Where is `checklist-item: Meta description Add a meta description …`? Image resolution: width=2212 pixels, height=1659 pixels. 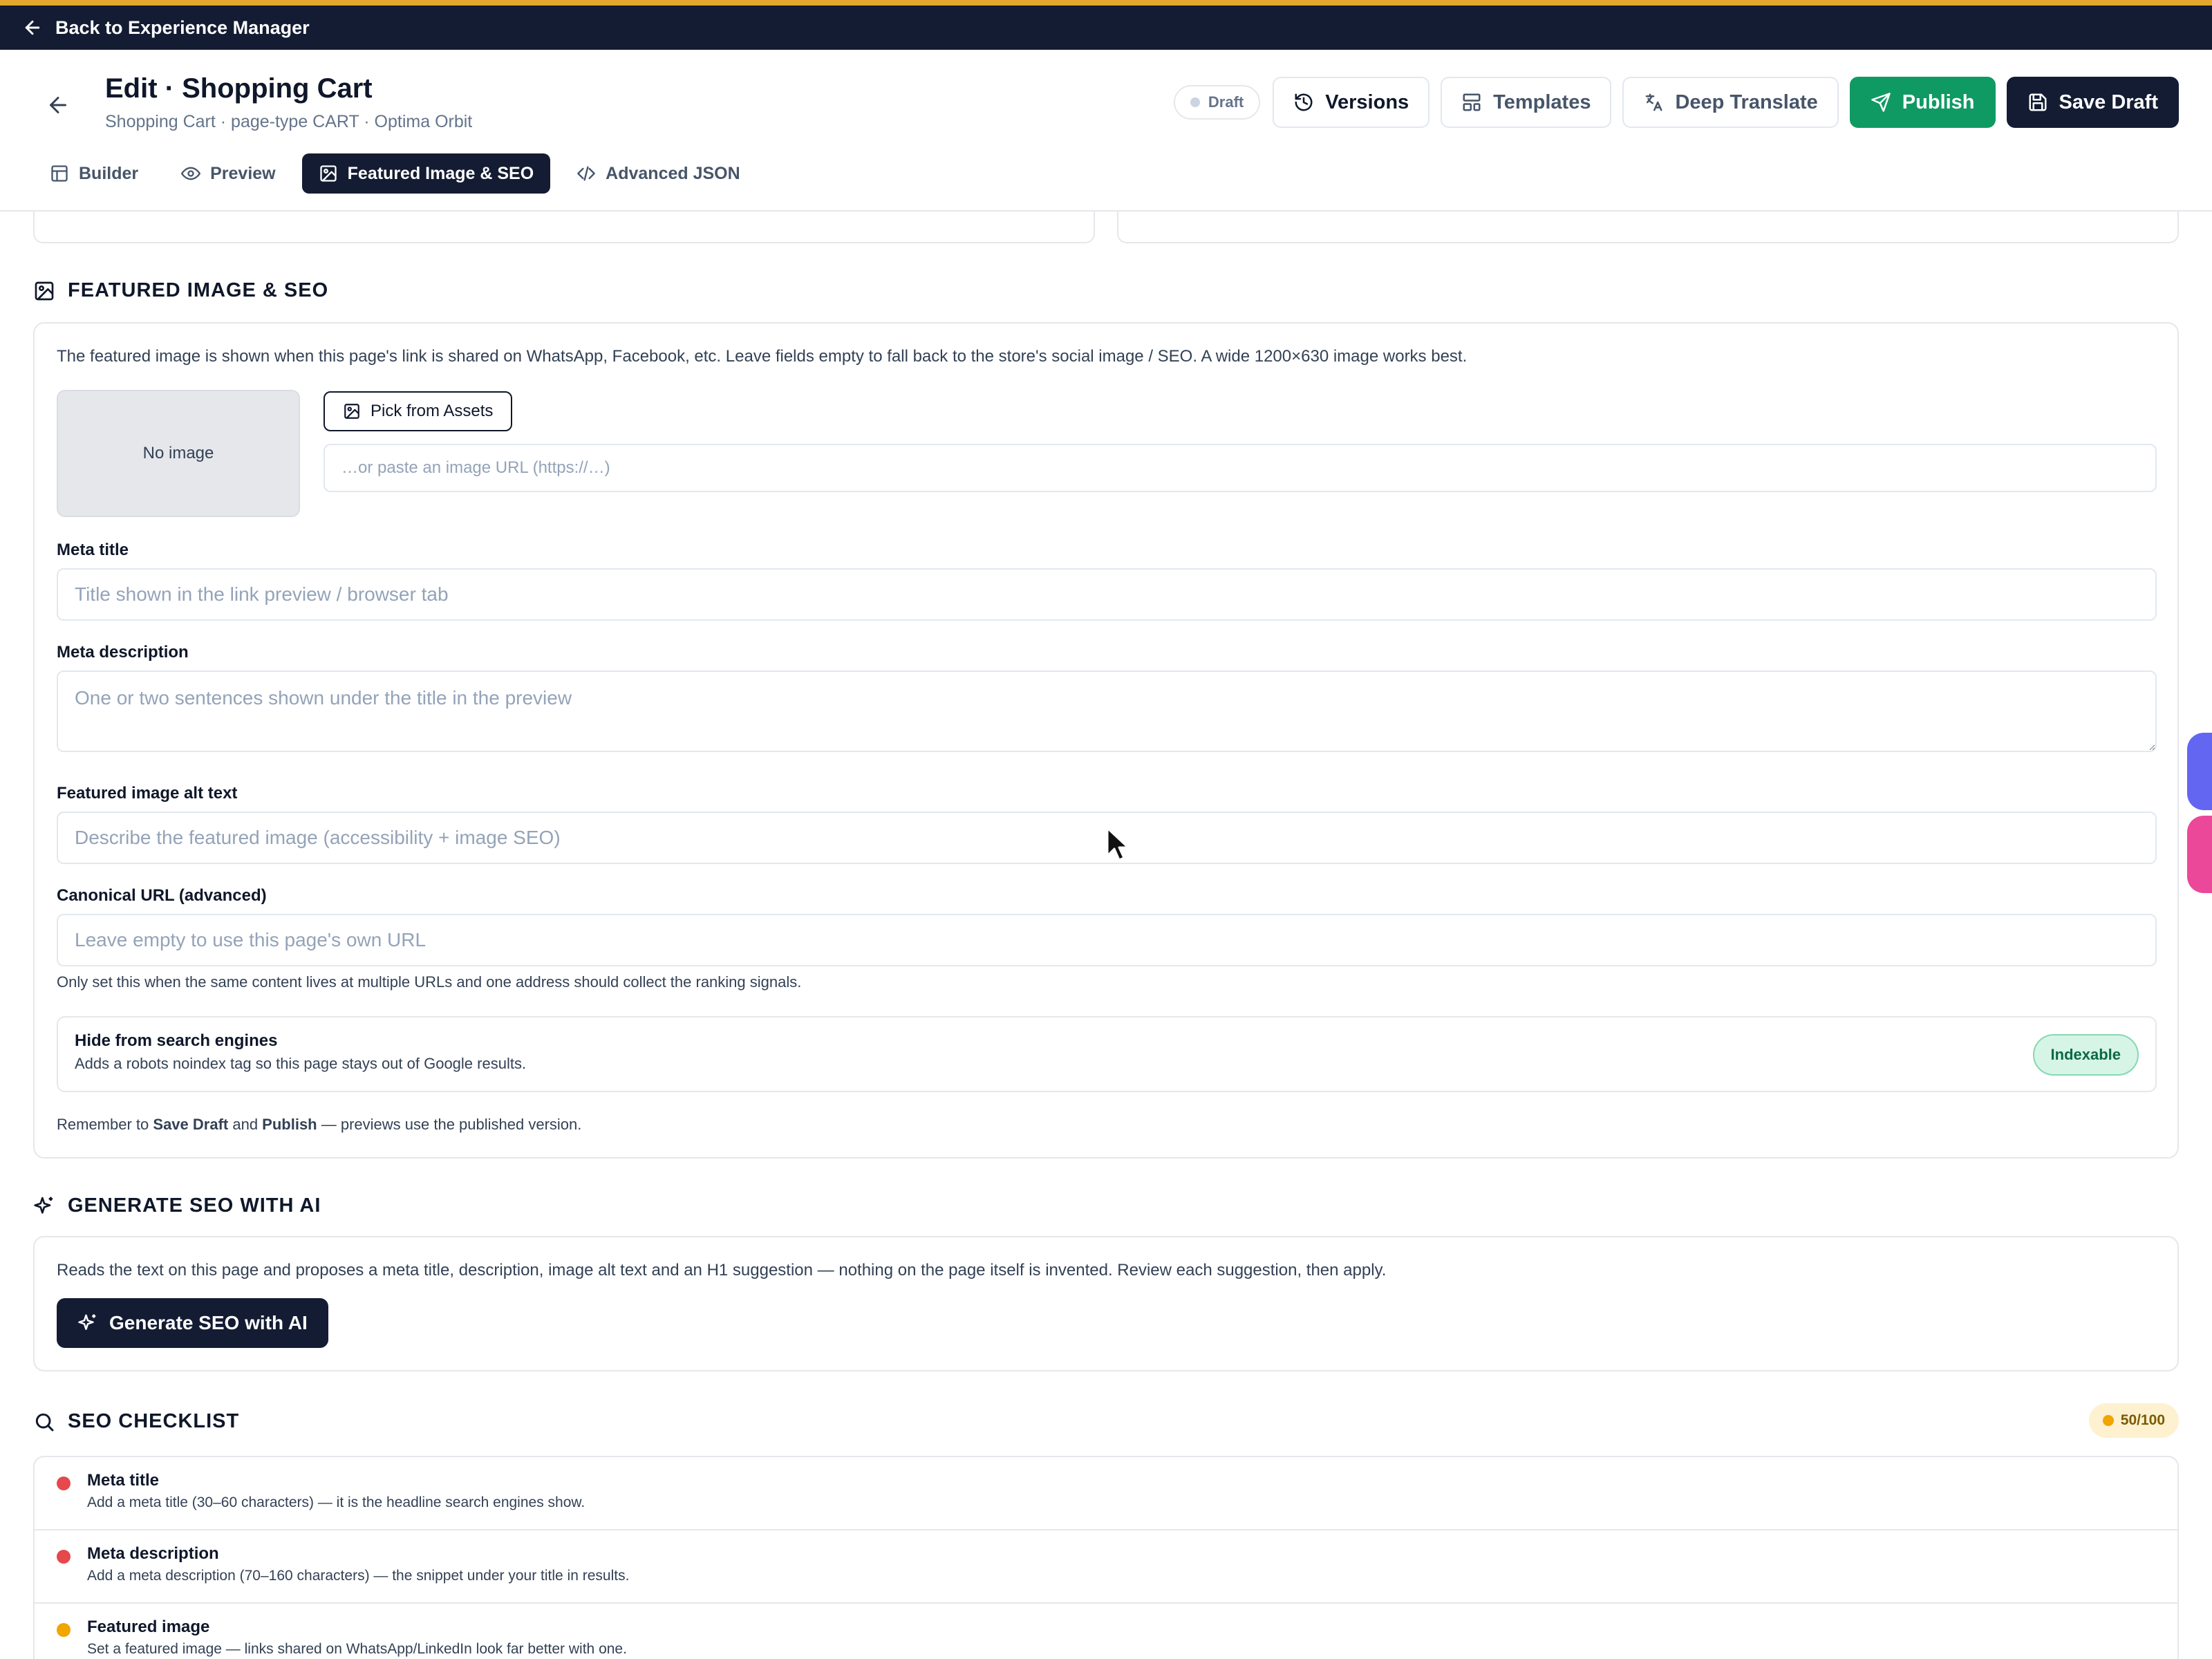
checklist-item: Meta description Add a meta description … is located at coordinates (1106, 1567).